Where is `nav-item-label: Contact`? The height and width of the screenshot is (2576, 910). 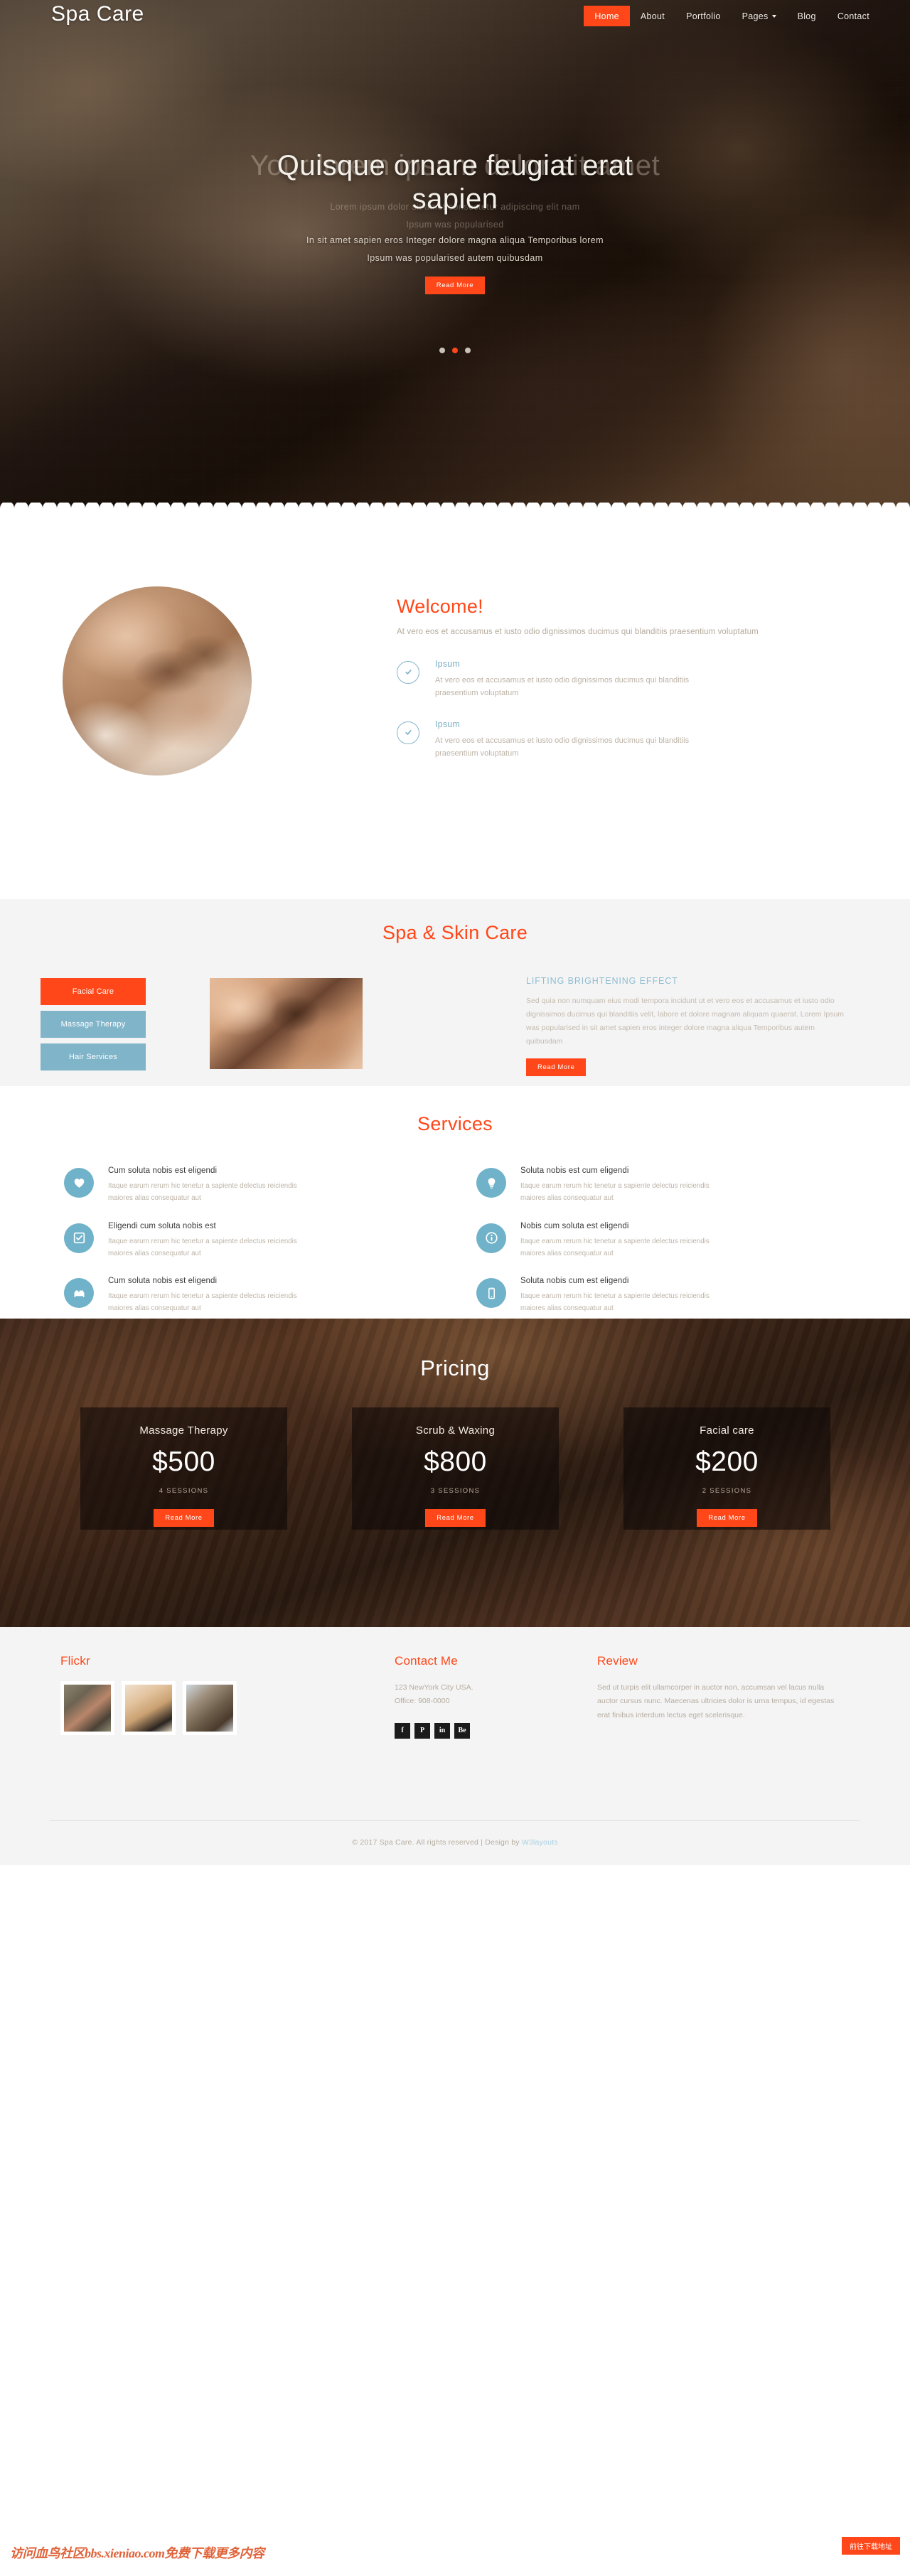 nav-item-label: Contact is located at coordinates (853, 16).